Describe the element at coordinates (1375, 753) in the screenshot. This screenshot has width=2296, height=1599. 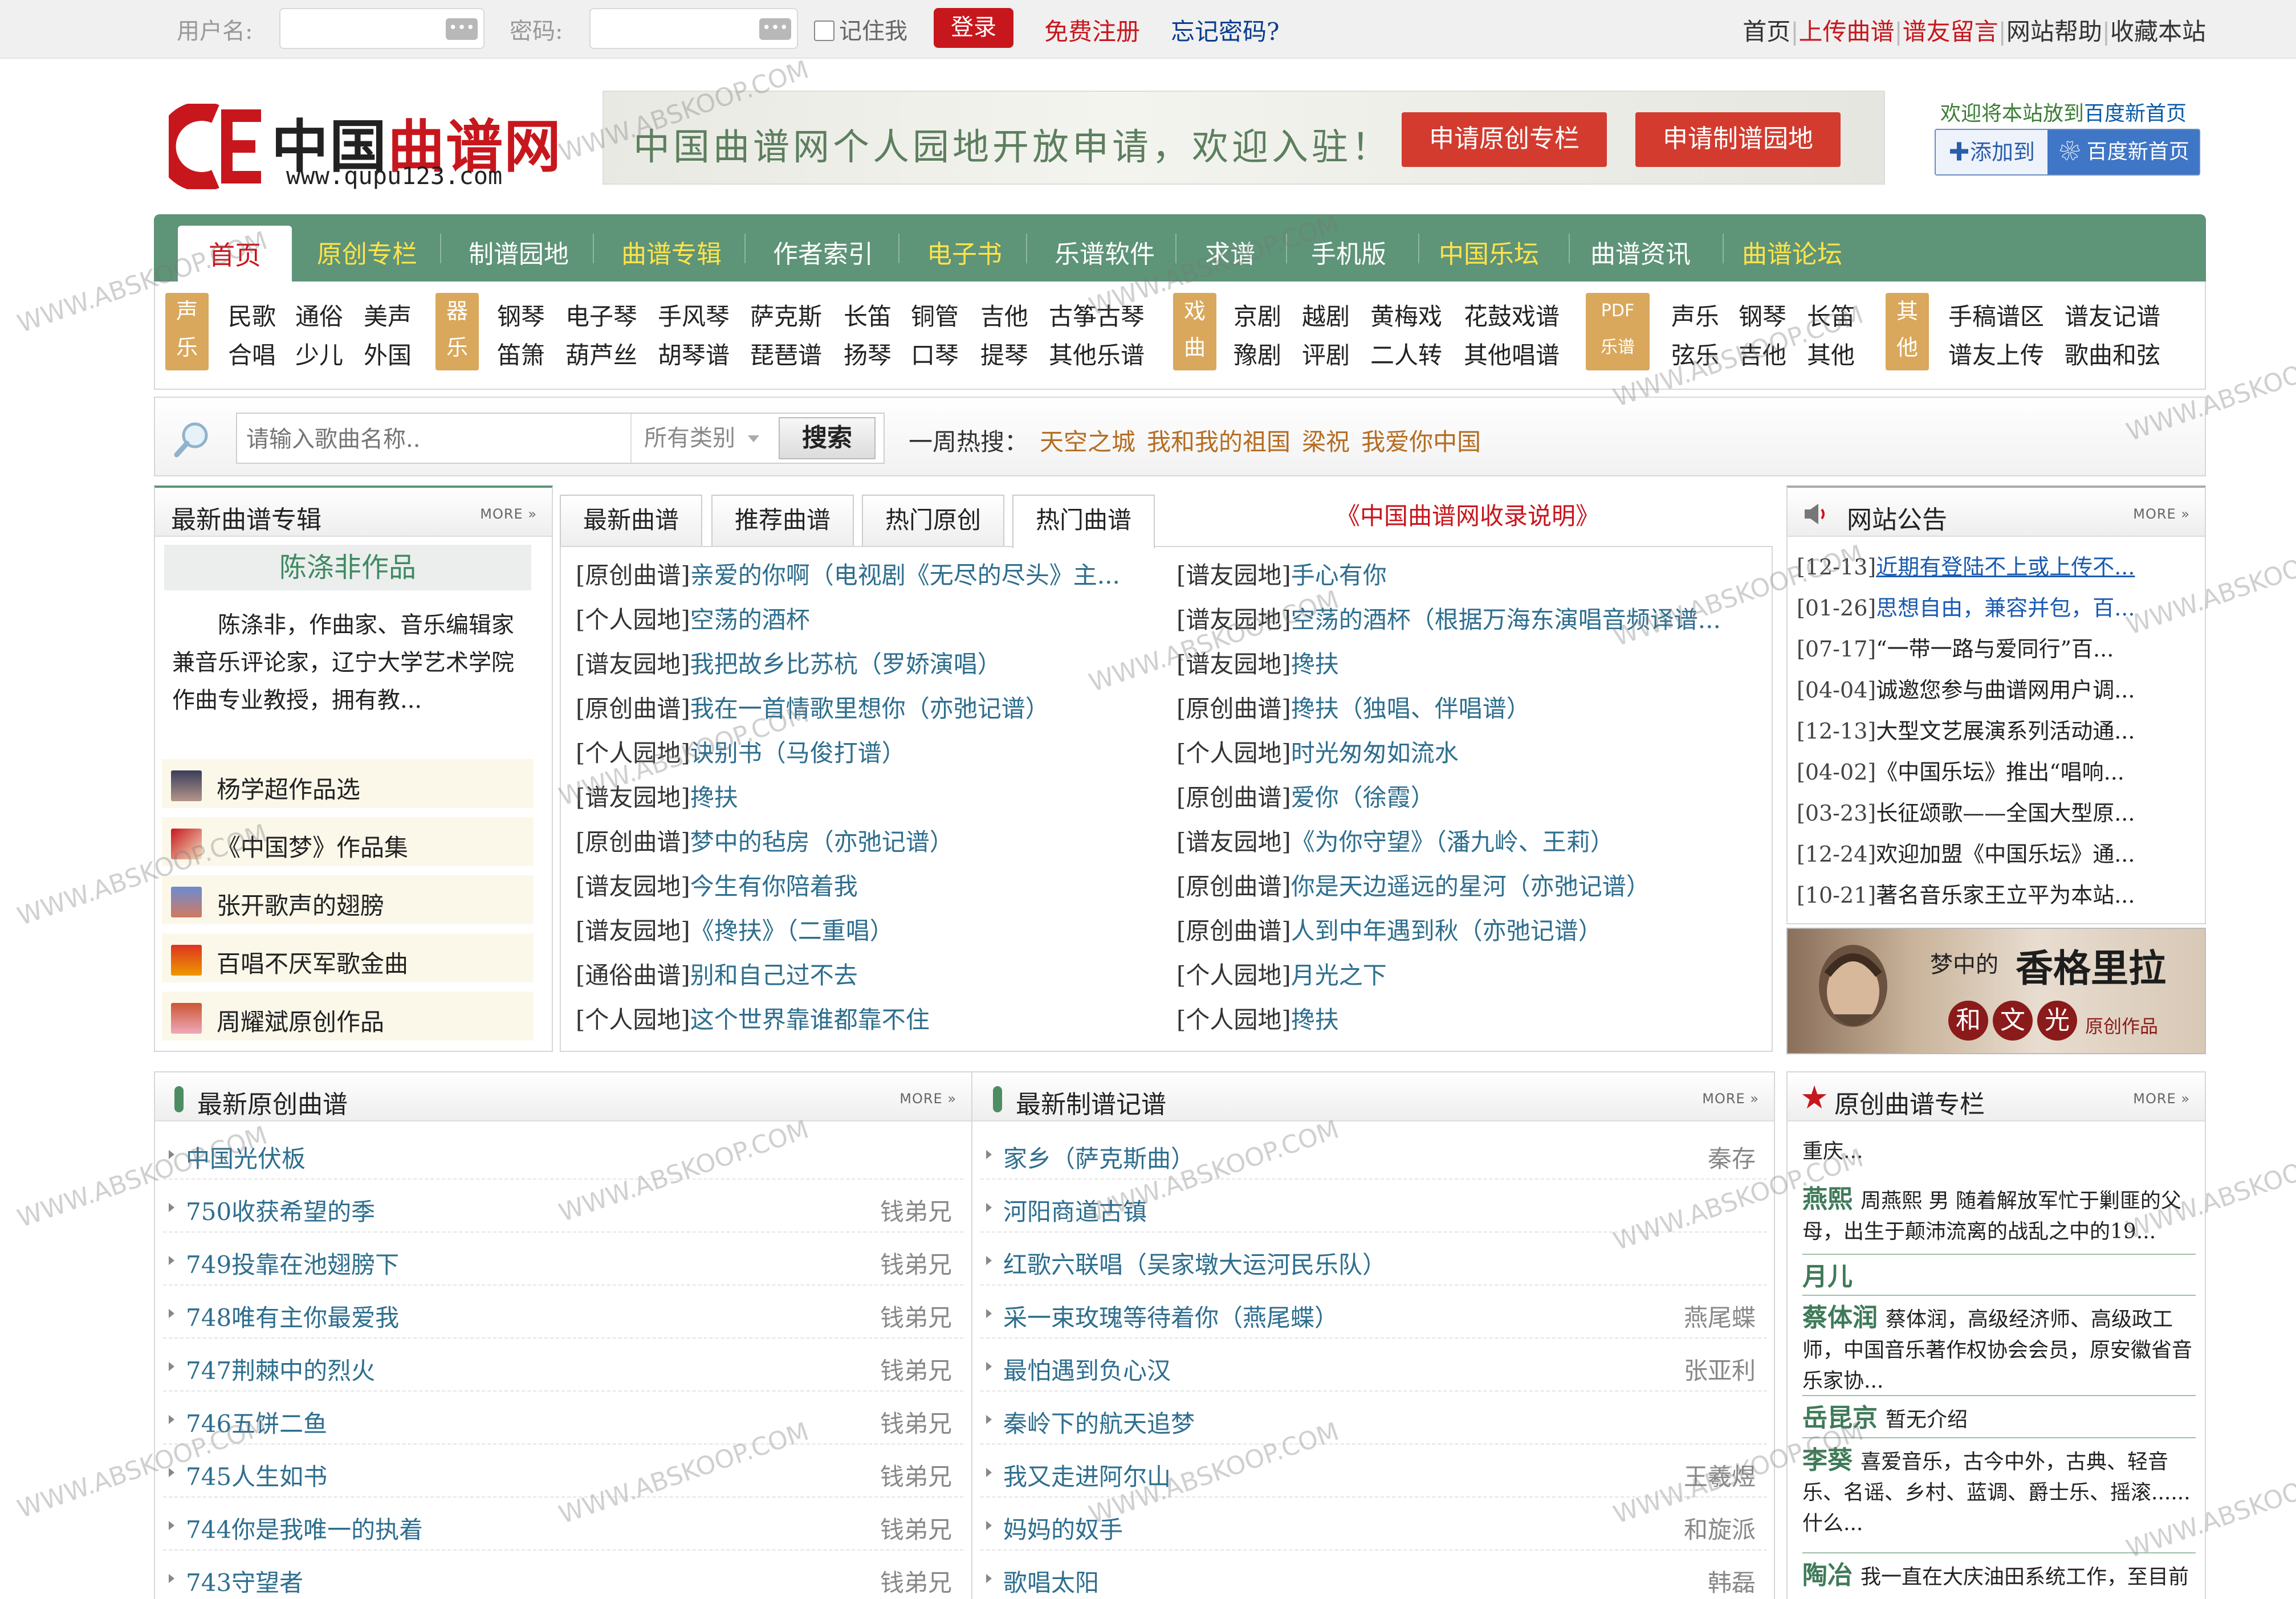
I see `score-title: 时光匆匆如流水` at that location.